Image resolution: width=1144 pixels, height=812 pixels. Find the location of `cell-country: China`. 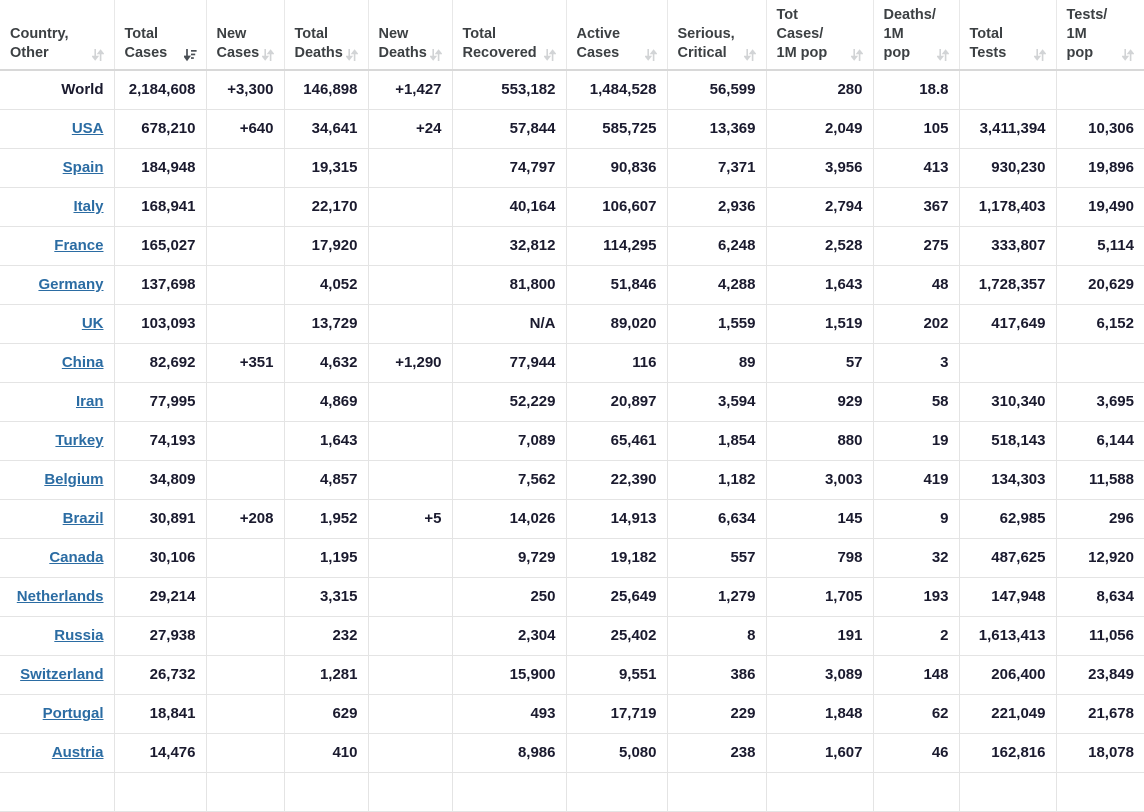

cell-country: China is located at coordinates (57, 363).